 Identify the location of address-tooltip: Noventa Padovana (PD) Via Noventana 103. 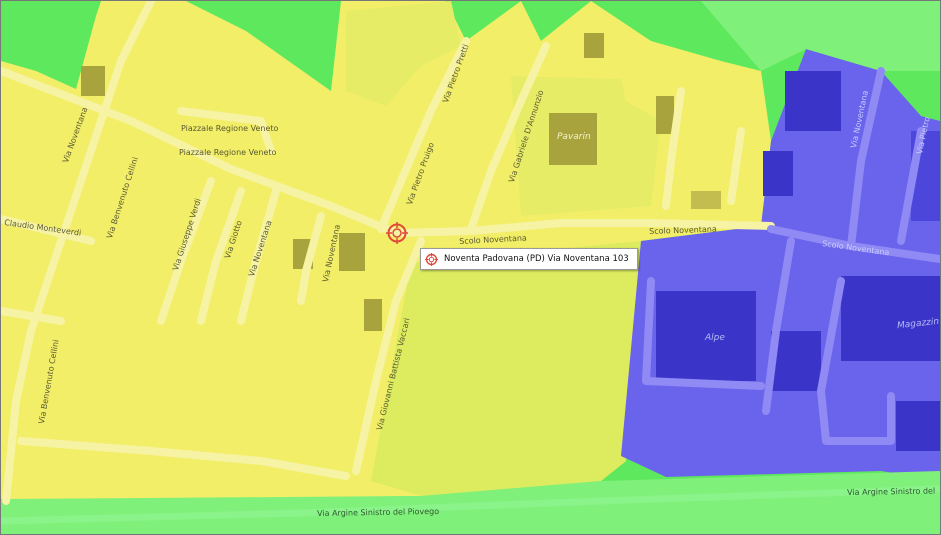
(529, 259).